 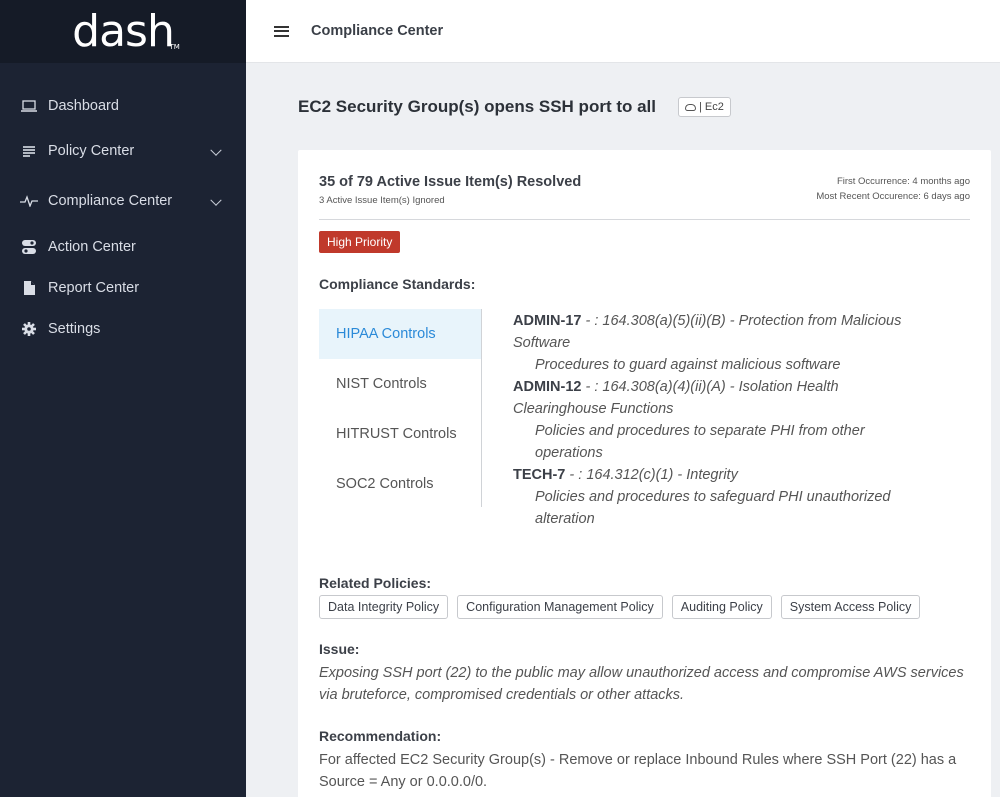 I want to click on topbar: Compliance Center, so click(x=623, y=31).